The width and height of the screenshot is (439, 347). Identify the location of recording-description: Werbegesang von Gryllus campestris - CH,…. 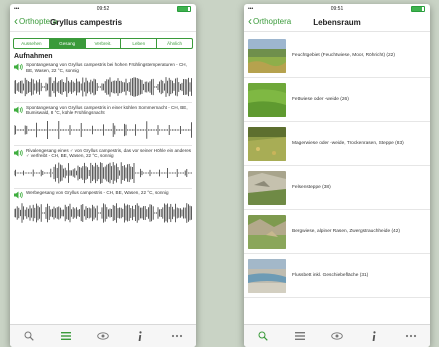
(97, 193).